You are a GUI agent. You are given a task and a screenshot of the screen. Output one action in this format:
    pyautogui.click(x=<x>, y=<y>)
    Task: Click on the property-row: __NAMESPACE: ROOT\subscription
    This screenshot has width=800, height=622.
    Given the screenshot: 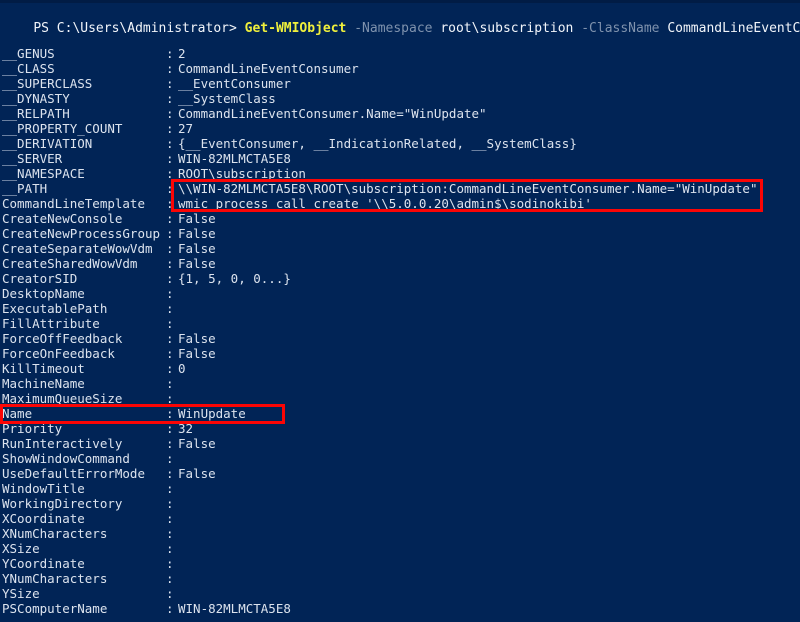 What is the action you would take?
    pyautogui.click(x=400, y=173)
    